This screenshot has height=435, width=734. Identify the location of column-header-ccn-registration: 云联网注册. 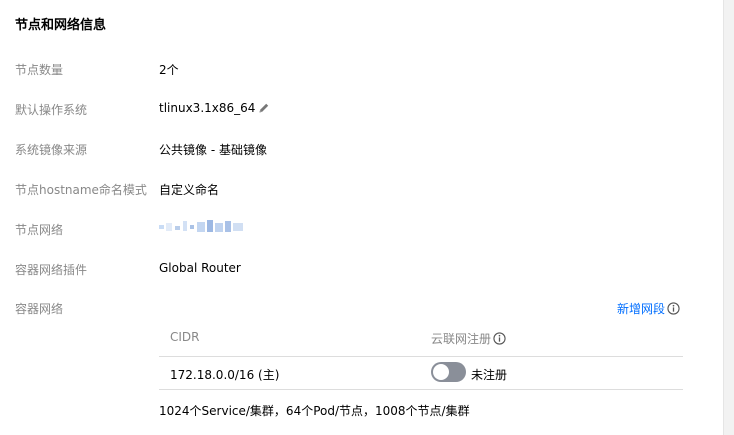
(468, 338).